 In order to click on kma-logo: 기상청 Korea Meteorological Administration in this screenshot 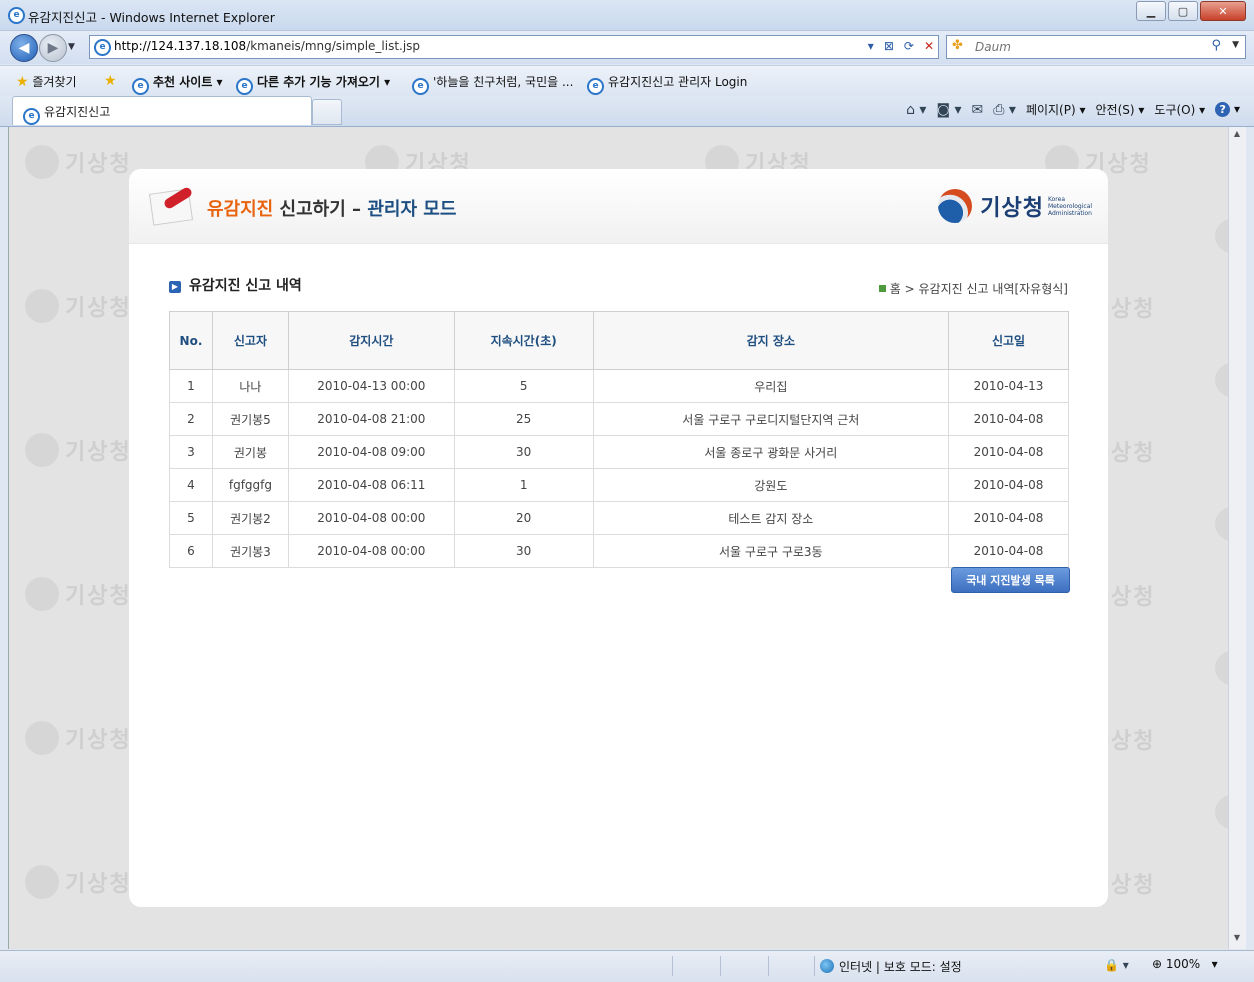, I will do `click(1015, 206)`.